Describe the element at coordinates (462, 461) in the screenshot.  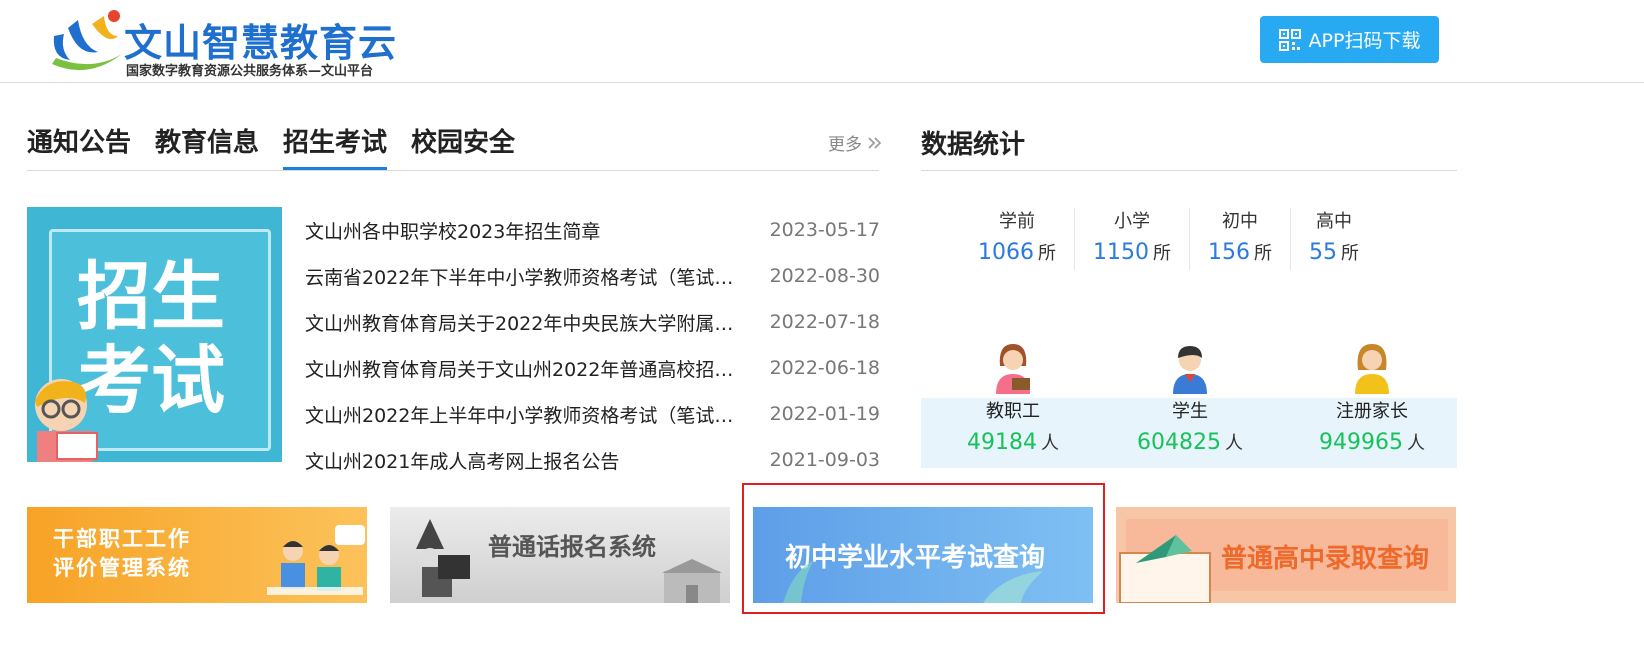
I see `news-title: 文山州2021年成人高考网上报名公告` at that location.